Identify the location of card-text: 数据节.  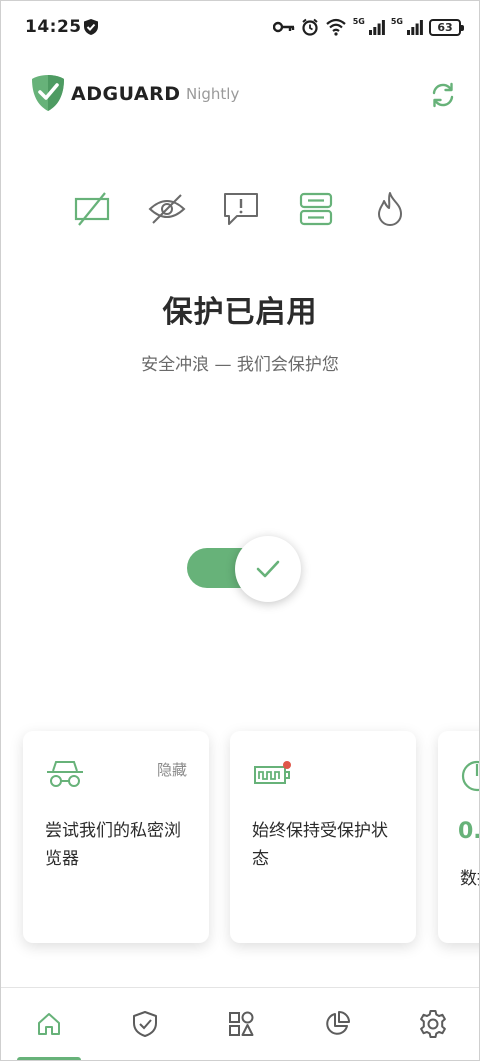
(469, 879).